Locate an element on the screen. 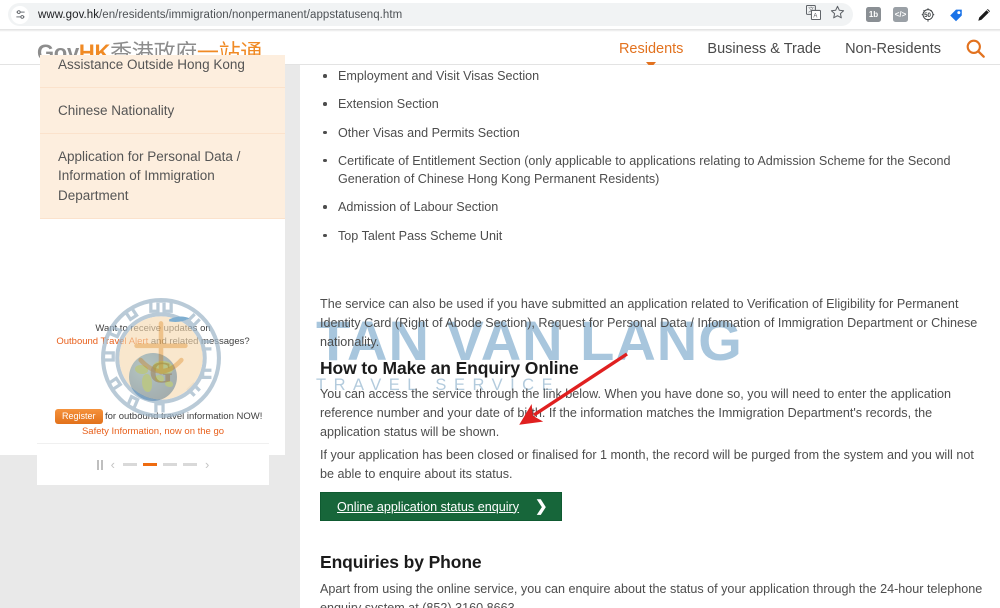 The width and height of the screenshot is (1000, 608). heading-enquiries-by-phone: Enquiries by Phone is located at coordinates (401, 562).